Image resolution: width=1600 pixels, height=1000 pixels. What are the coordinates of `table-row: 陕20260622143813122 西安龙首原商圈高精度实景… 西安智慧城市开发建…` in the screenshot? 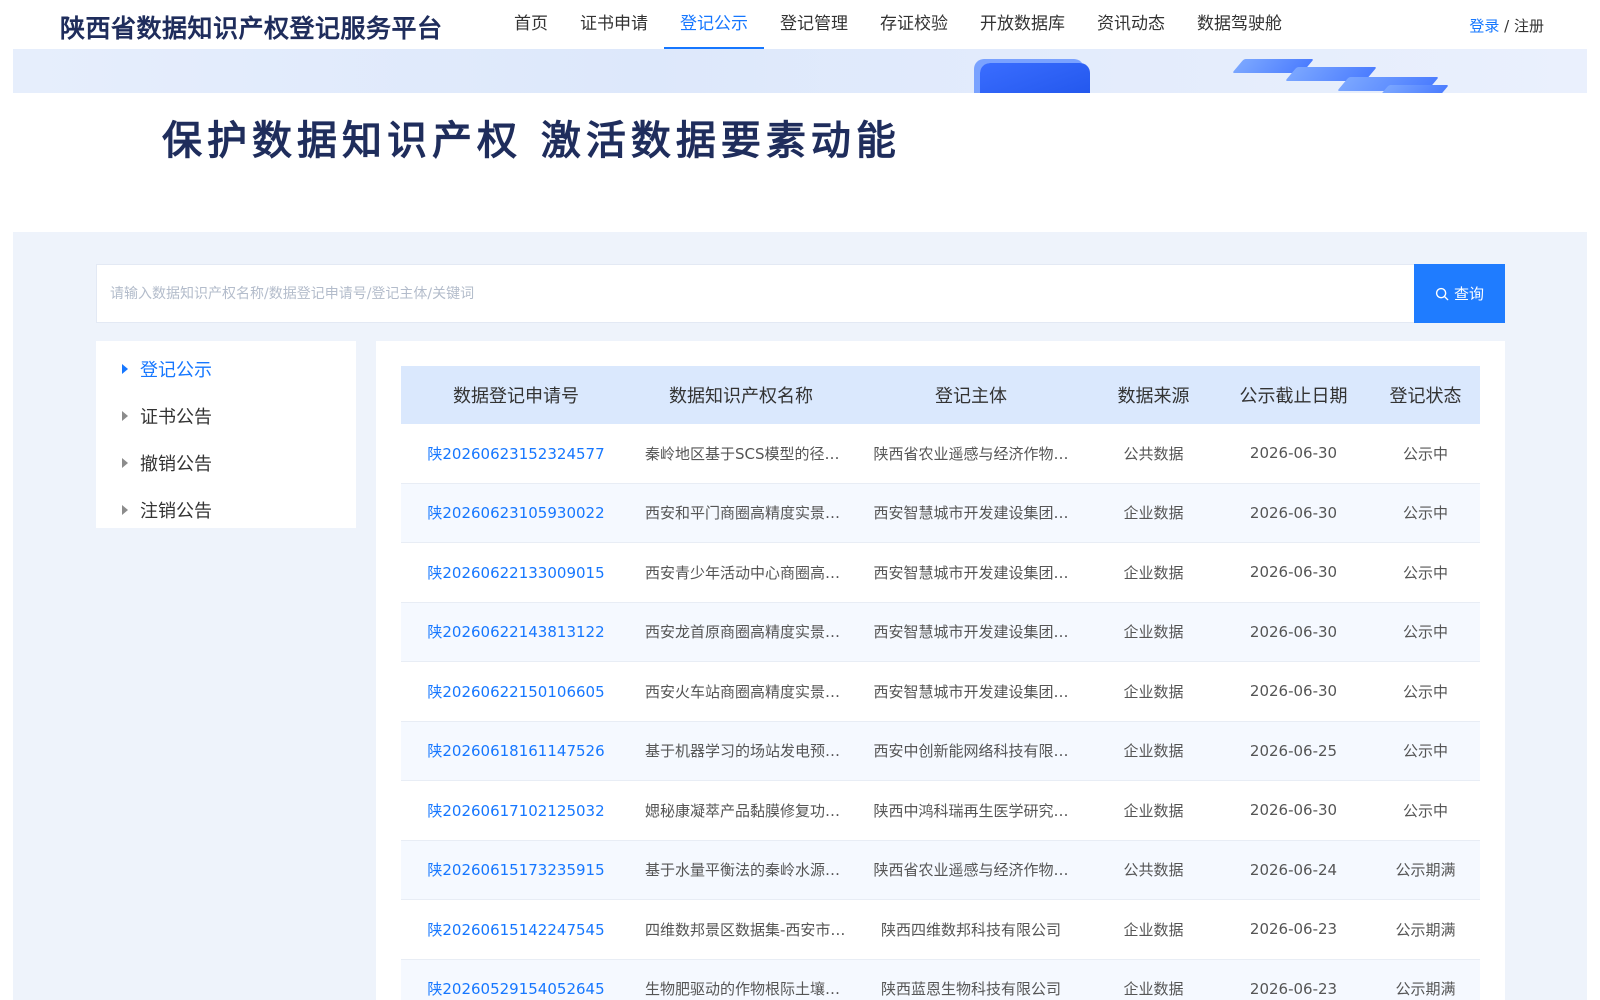 It's located at (940, 632).